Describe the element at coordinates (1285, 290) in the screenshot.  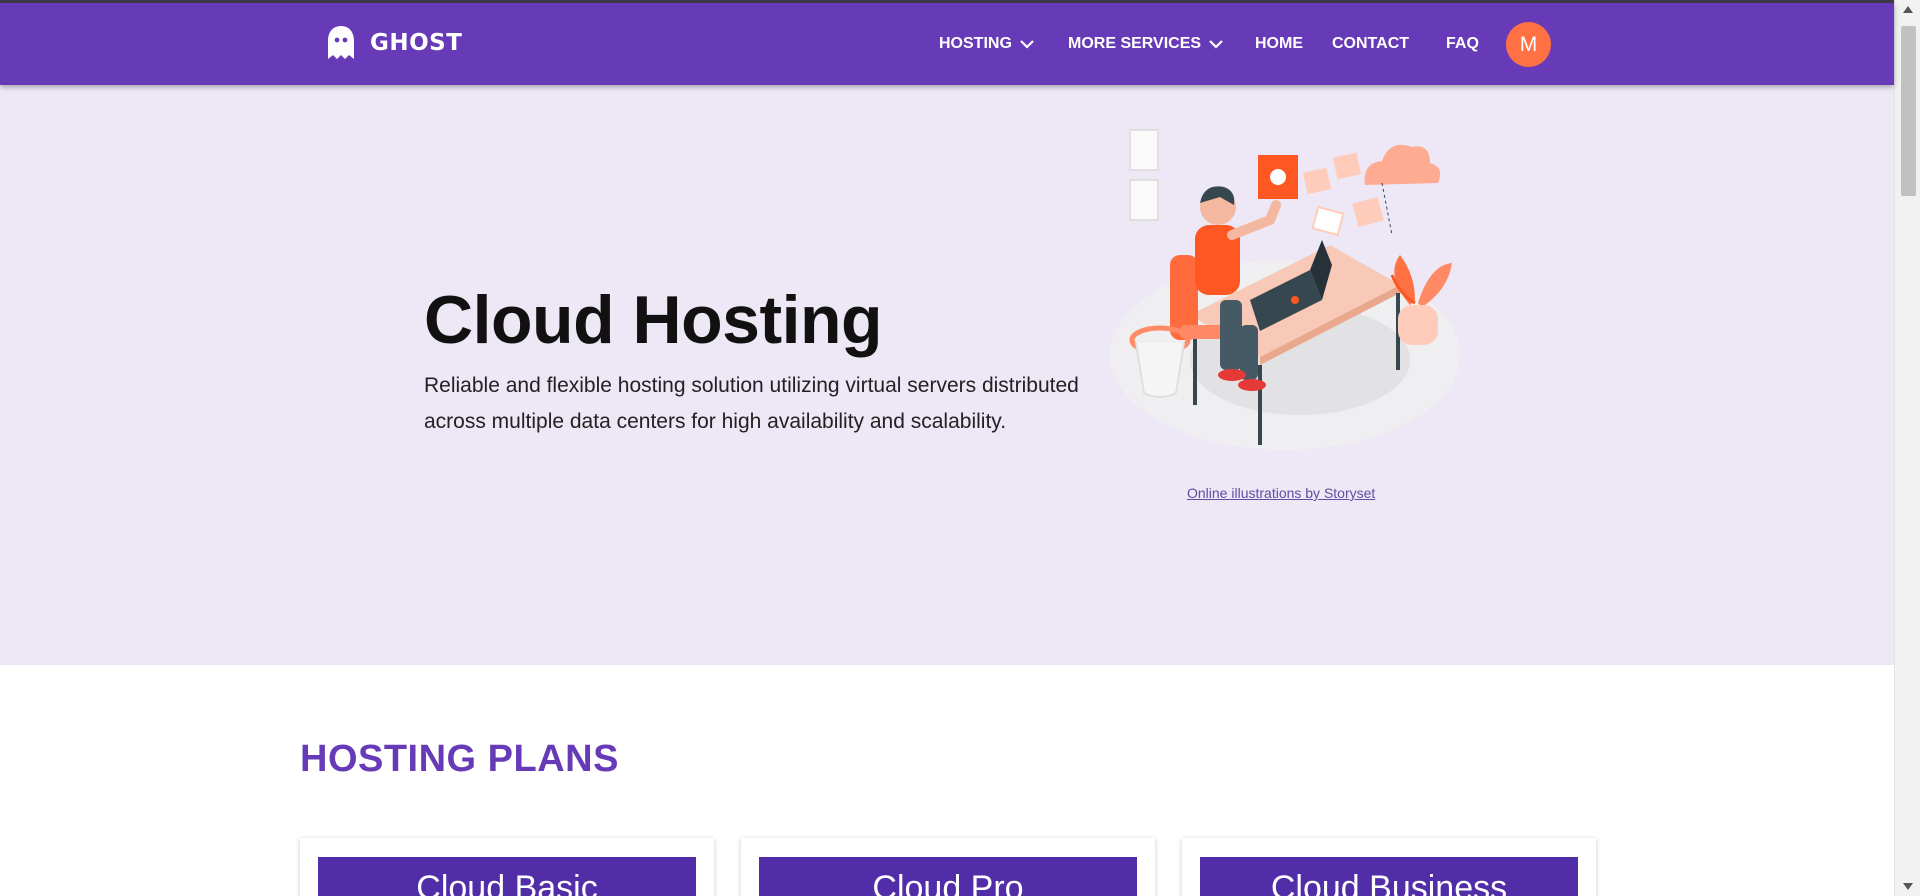
I see `hero-illustration` at that location.